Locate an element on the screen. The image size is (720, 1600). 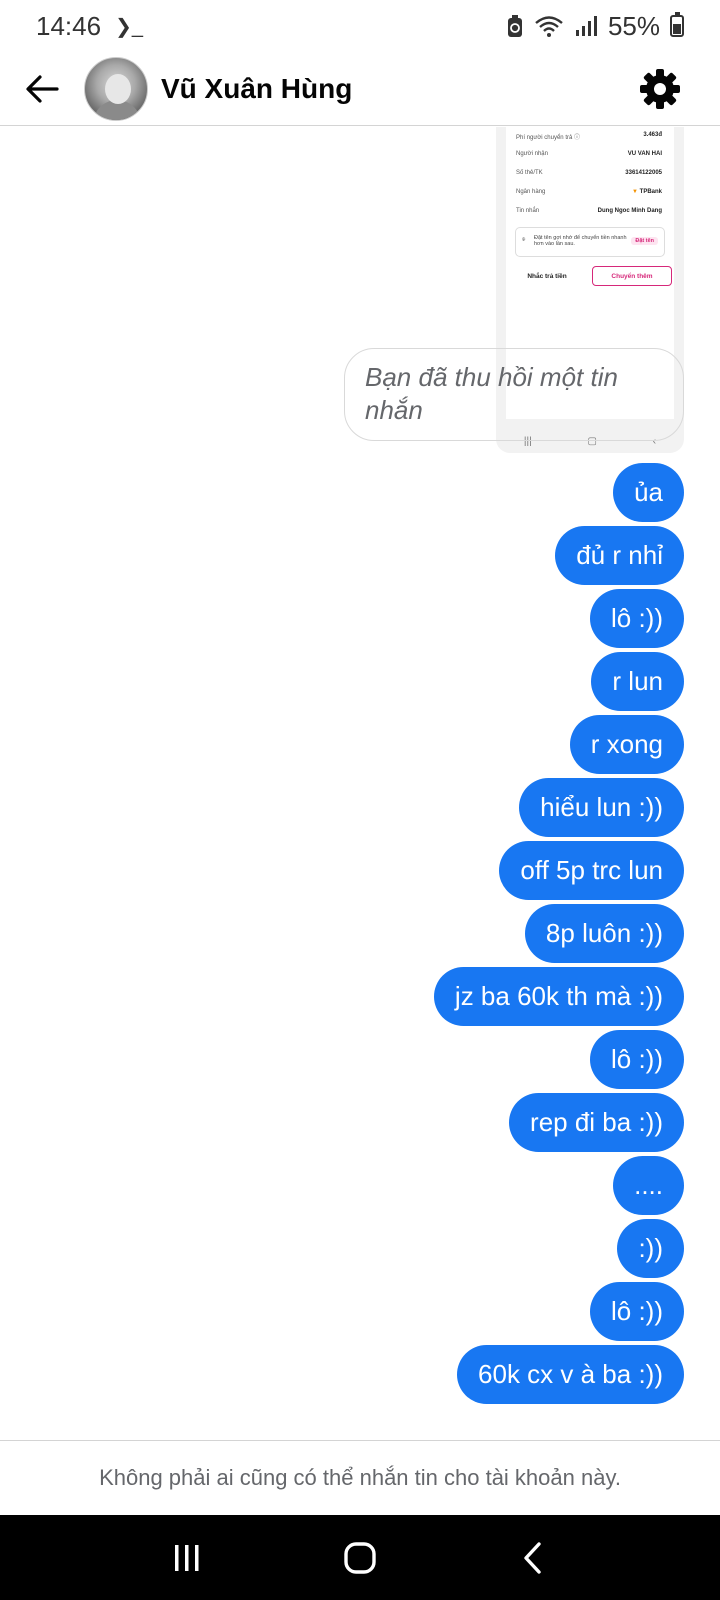
gear-icon is located at coordinates (660, 88).